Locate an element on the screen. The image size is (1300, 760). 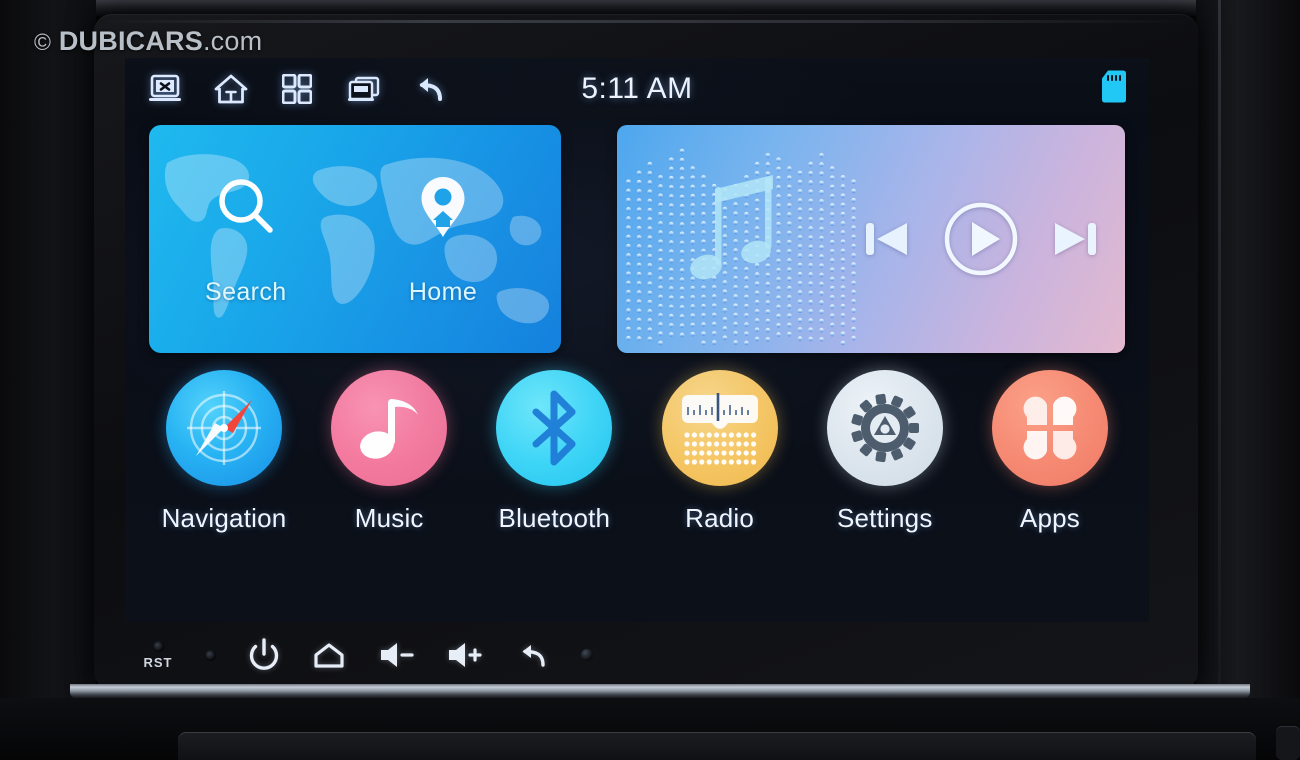
lower-panel-slot is located at coordinates (717, 746).